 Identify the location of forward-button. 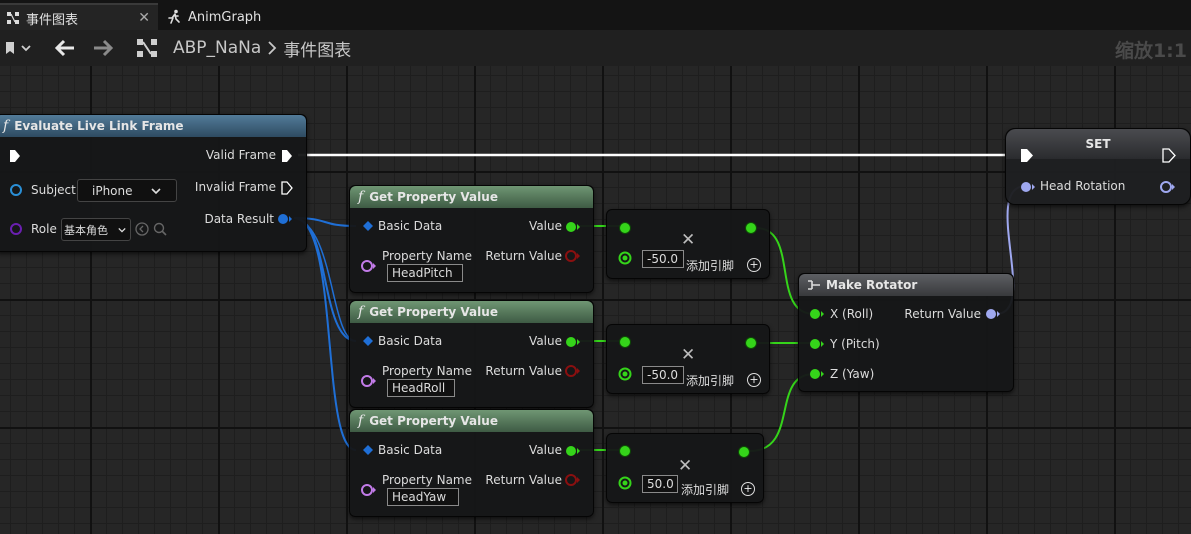
(103, 48).